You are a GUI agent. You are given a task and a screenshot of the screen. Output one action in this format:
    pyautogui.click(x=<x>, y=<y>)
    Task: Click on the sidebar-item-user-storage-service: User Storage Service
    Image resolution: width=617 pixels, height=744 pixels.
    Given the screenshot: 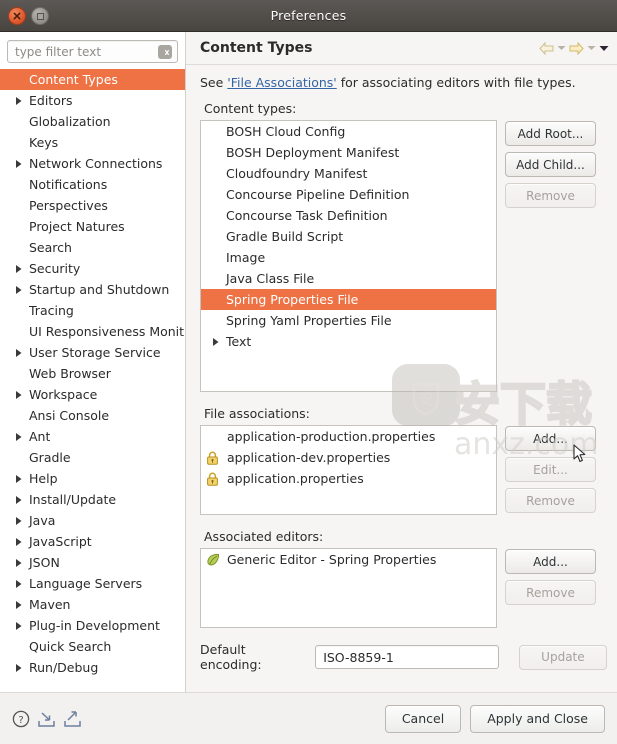 What is the action you would take?
    pyautogui.click(x=92, y=352)
    